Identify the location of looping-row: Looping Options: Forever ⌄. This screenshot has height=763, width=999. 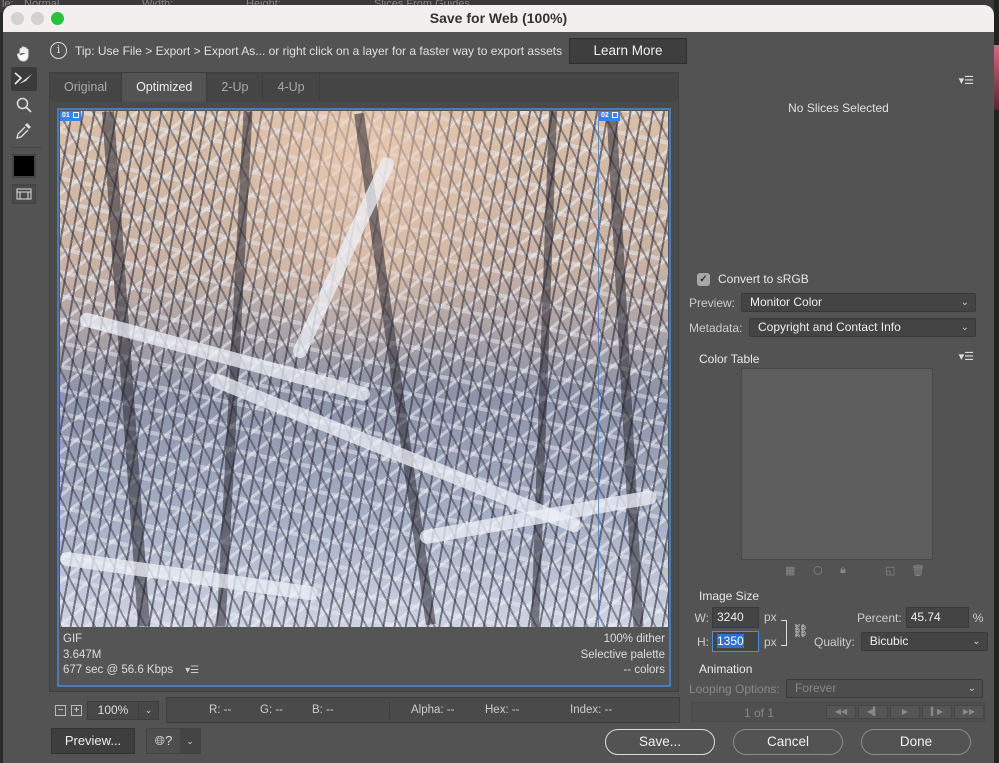
(836, 688).